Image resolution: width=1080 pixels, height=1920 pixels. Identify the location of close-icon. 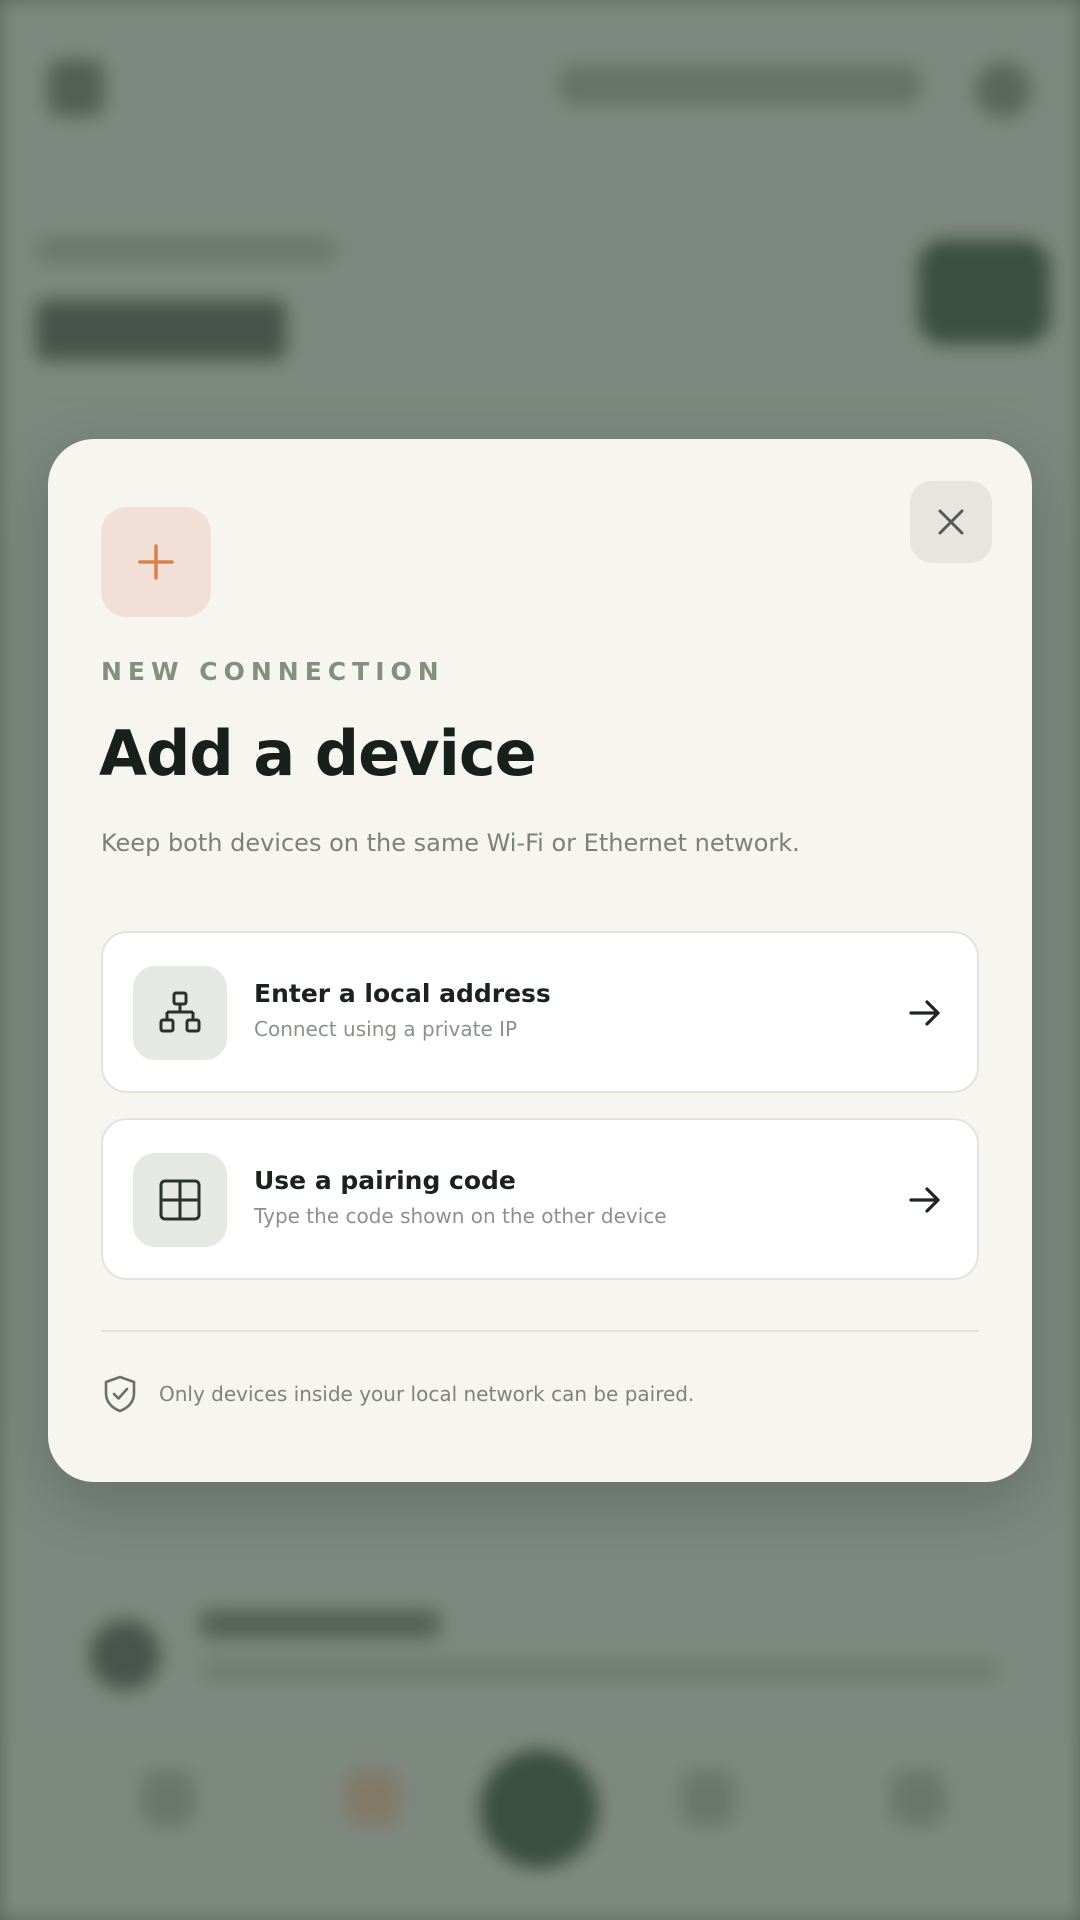
(951, 522).